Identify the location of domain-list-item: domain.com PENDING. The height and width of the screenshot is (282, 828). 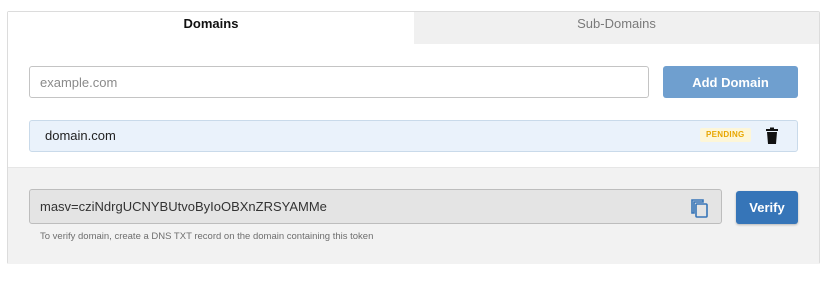
(413, 136).